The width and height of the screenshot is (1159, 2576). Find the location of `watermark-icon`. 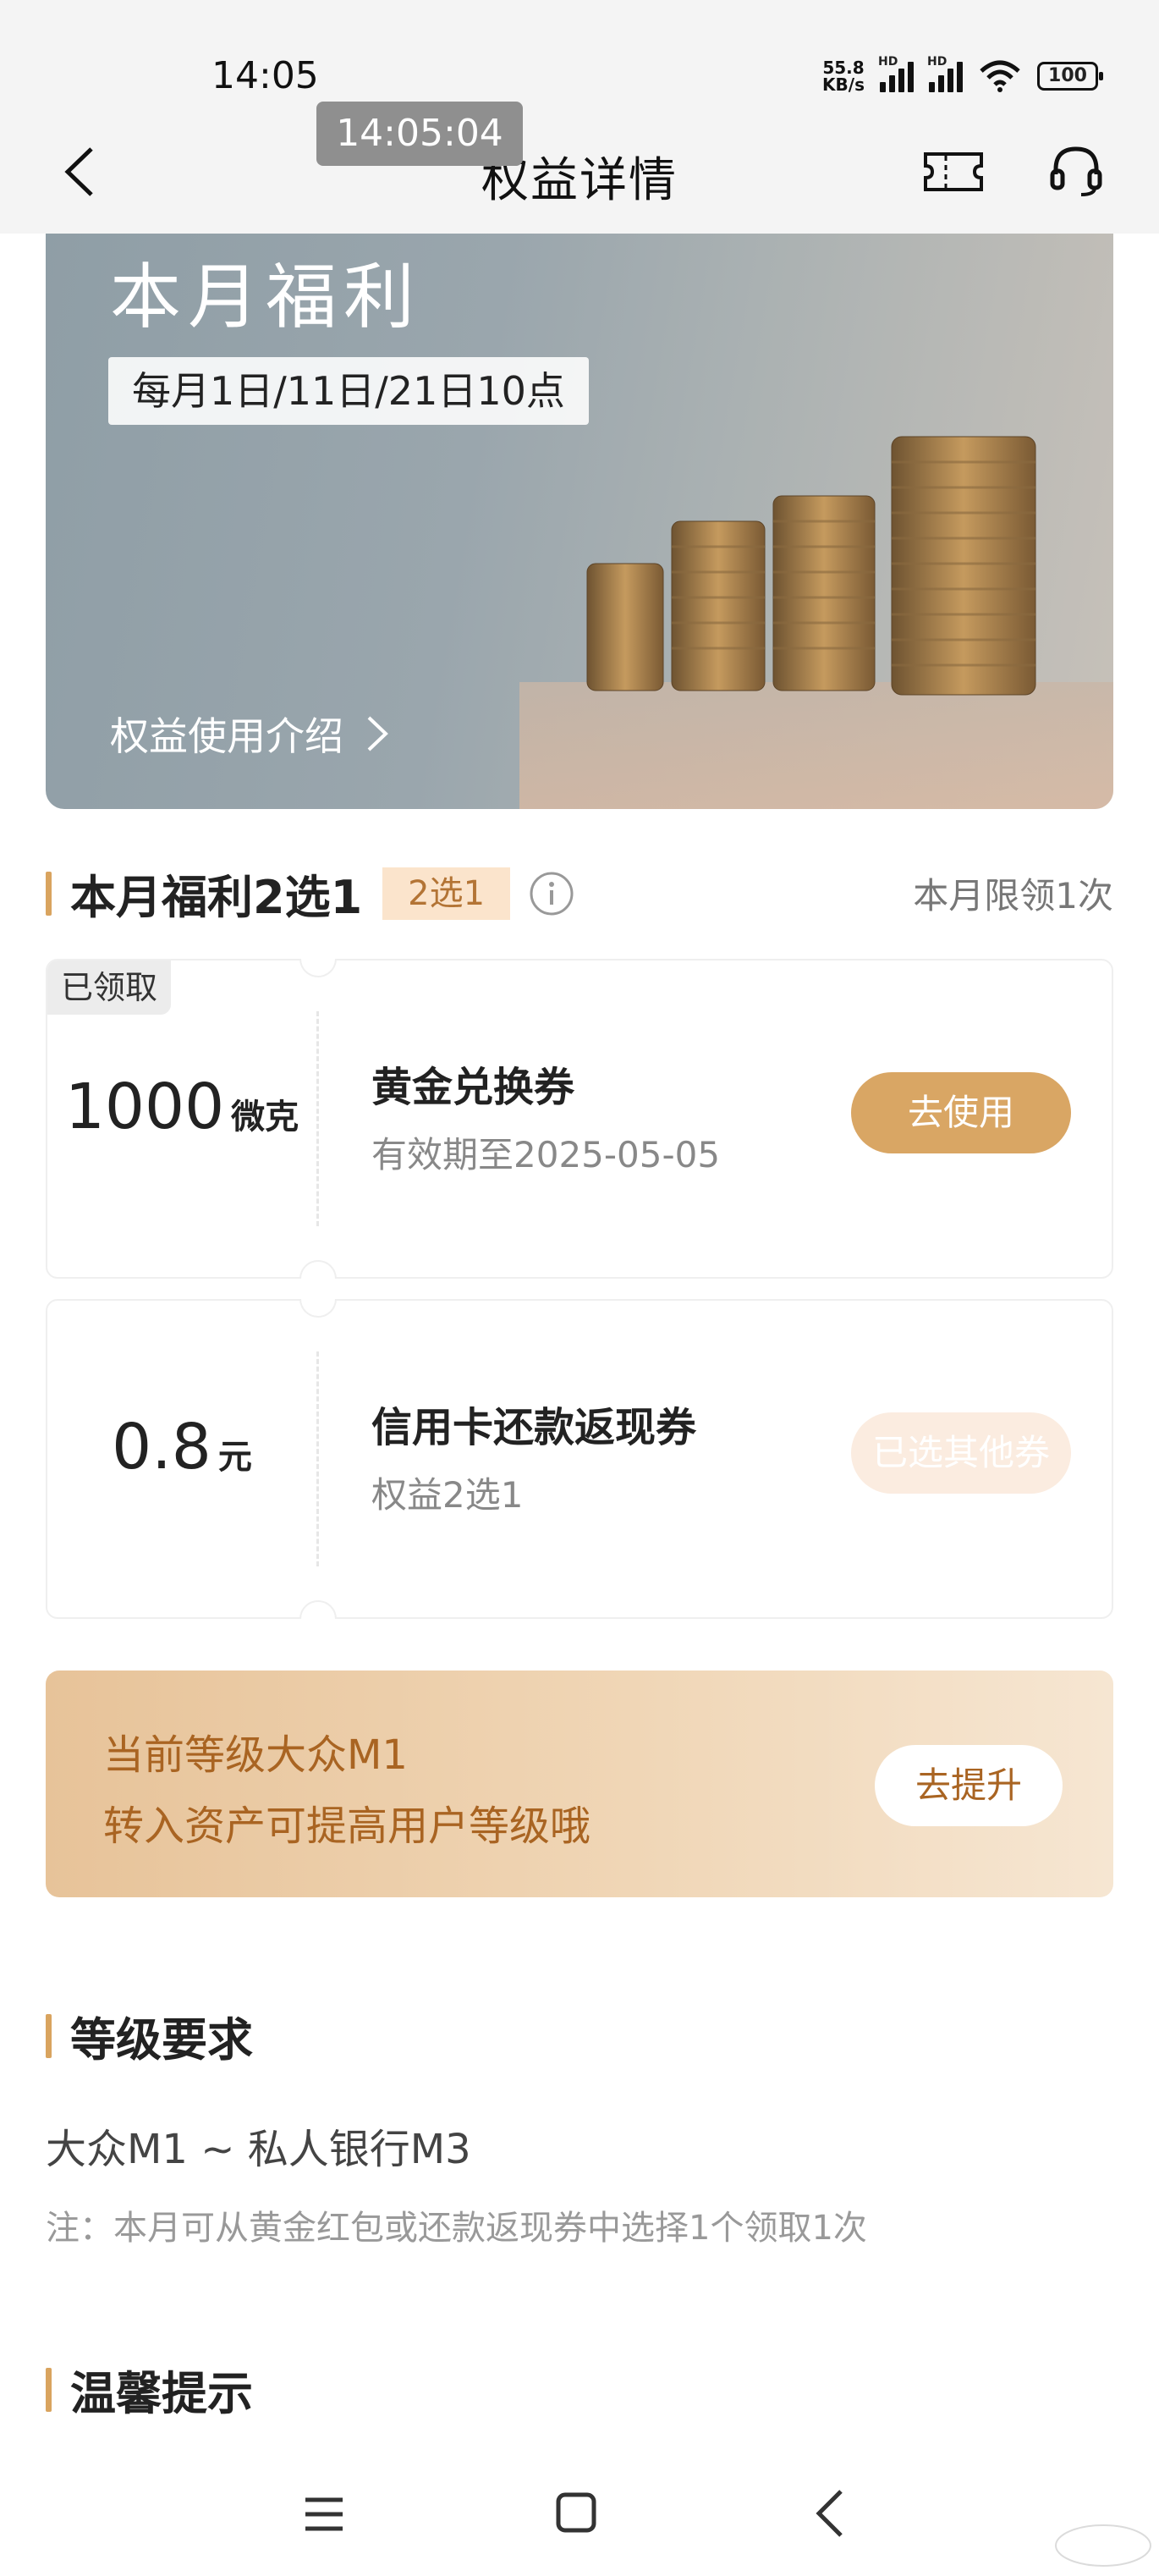

watermark-icon is located at coordinates (1103, 2545).